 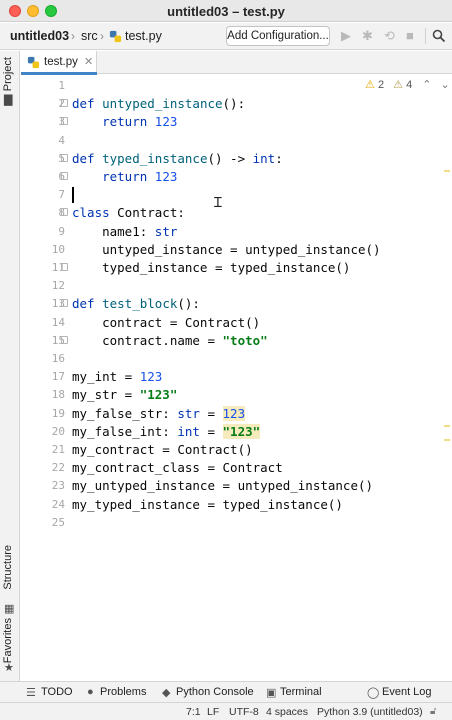 What do you see at coordinates (58, 504) in the screenshot?
I see `line-number: 24` at bounding box center [58, 504].